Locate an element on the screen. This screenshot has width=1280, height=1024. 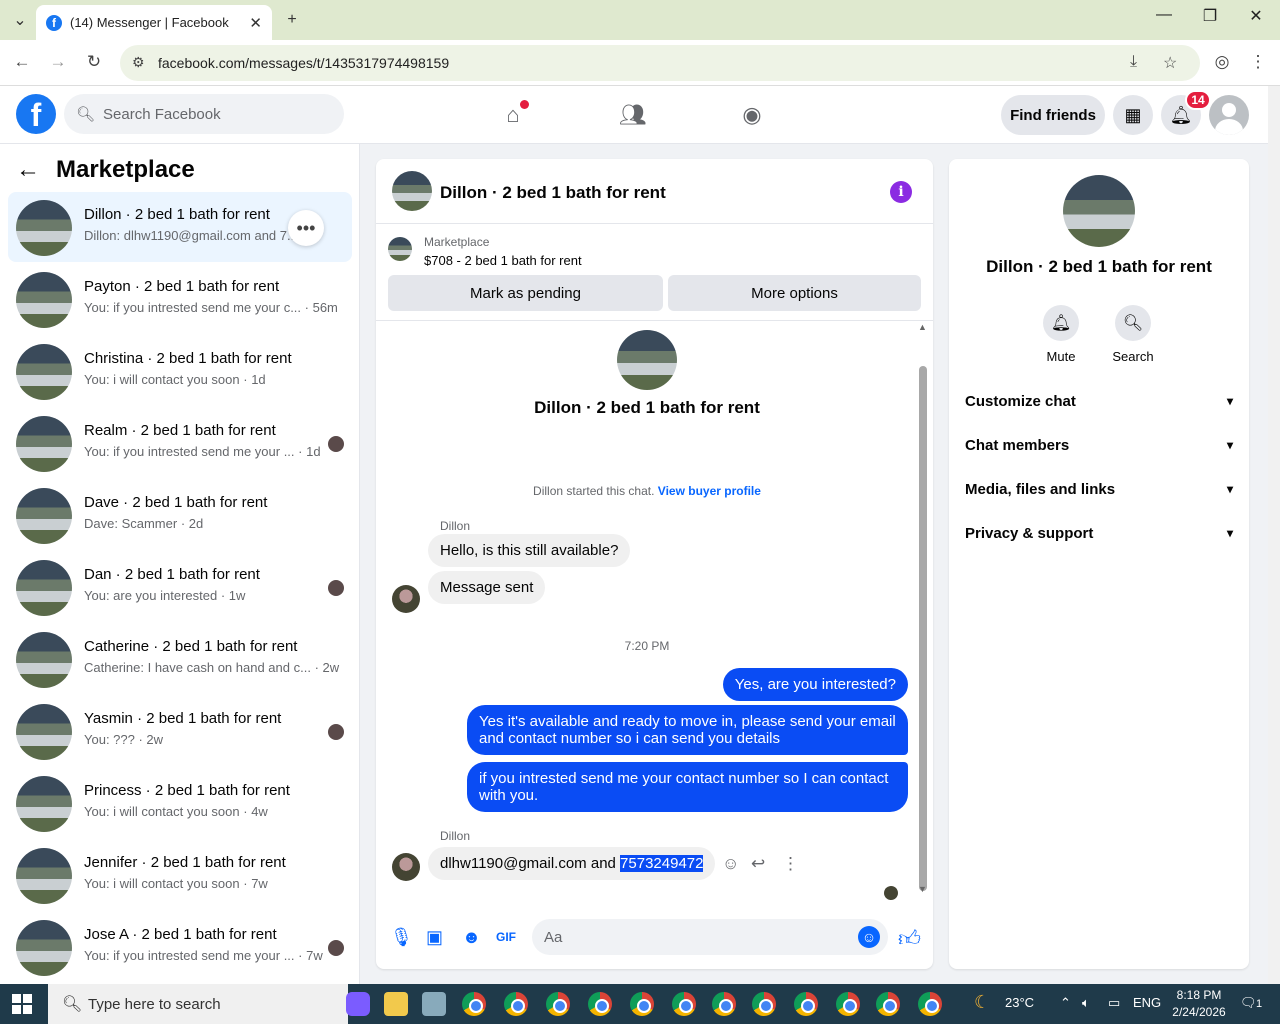
listing-price: $708 - 2 bed 1 bath for rent is located at coordinates (503, 260).